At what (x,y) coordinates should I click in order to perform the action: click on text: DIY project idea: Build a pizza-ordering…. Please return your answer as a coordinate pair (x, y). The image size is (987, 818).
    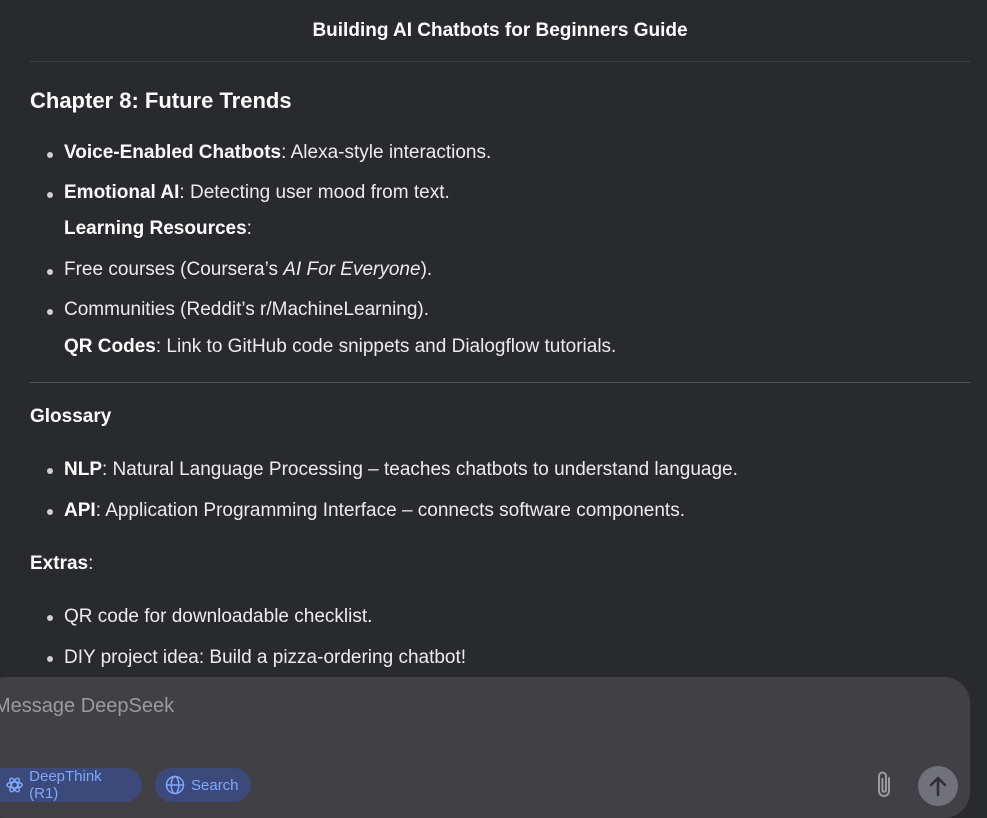
    Looking at the image, I should click on (265, 657).